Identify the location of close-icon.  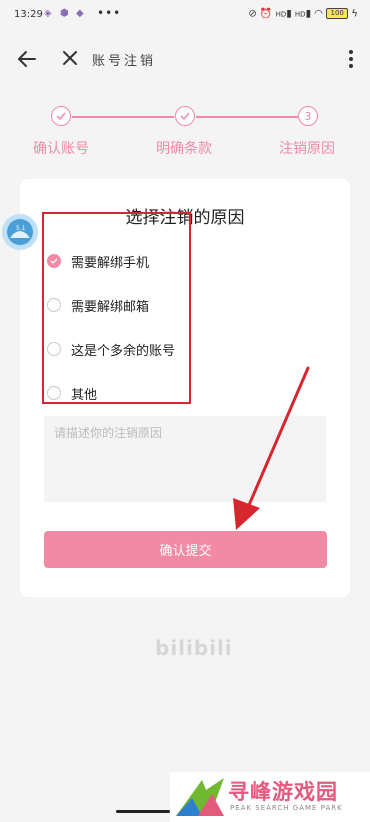
(70, 58).